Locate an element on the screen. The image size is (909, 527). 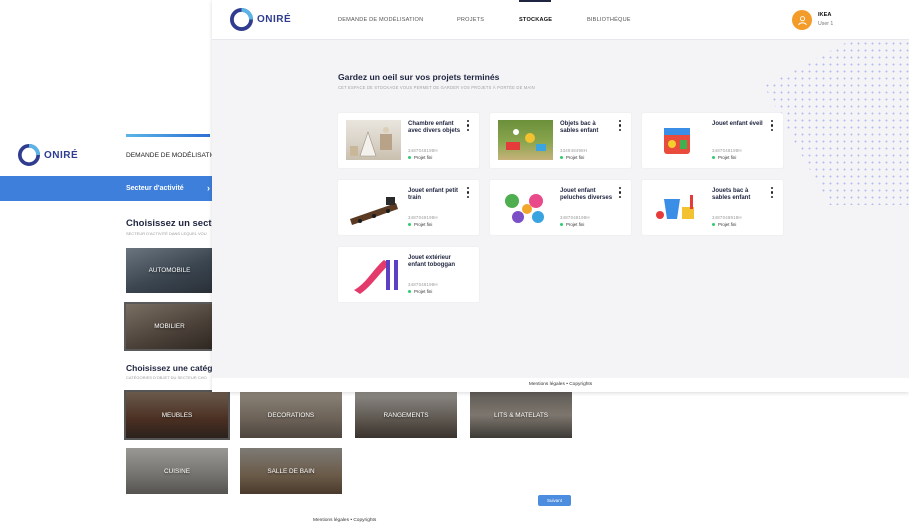
category-tile-decorations: DECORATIONS is located at coordinates (291, 415).